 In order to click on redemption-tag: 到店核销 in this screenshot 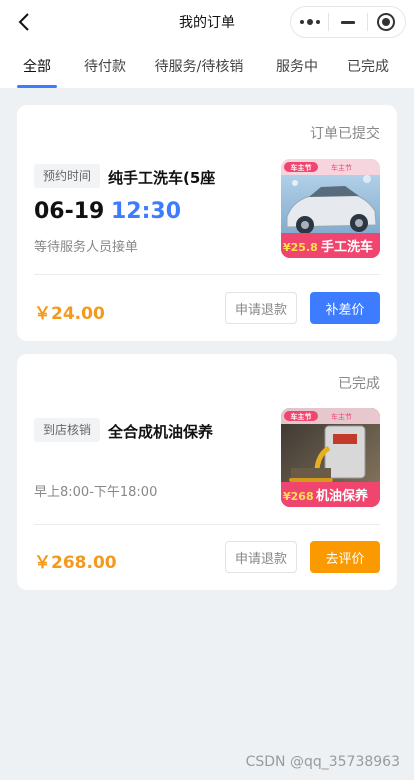, I will do `click(67, 430)`.